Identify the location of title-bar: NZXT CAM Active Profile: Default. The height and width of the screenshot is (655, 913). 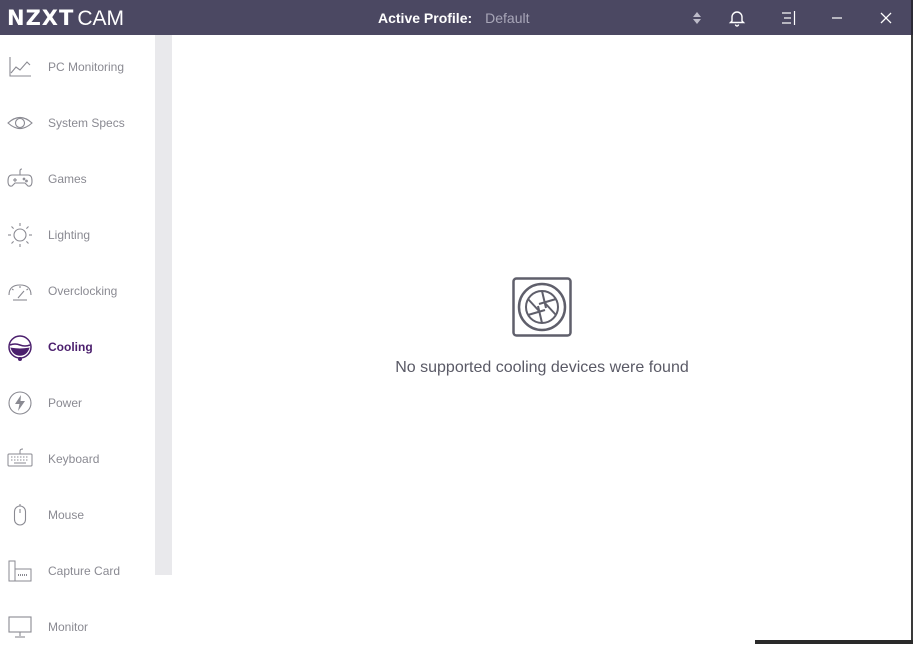
(456, 17).